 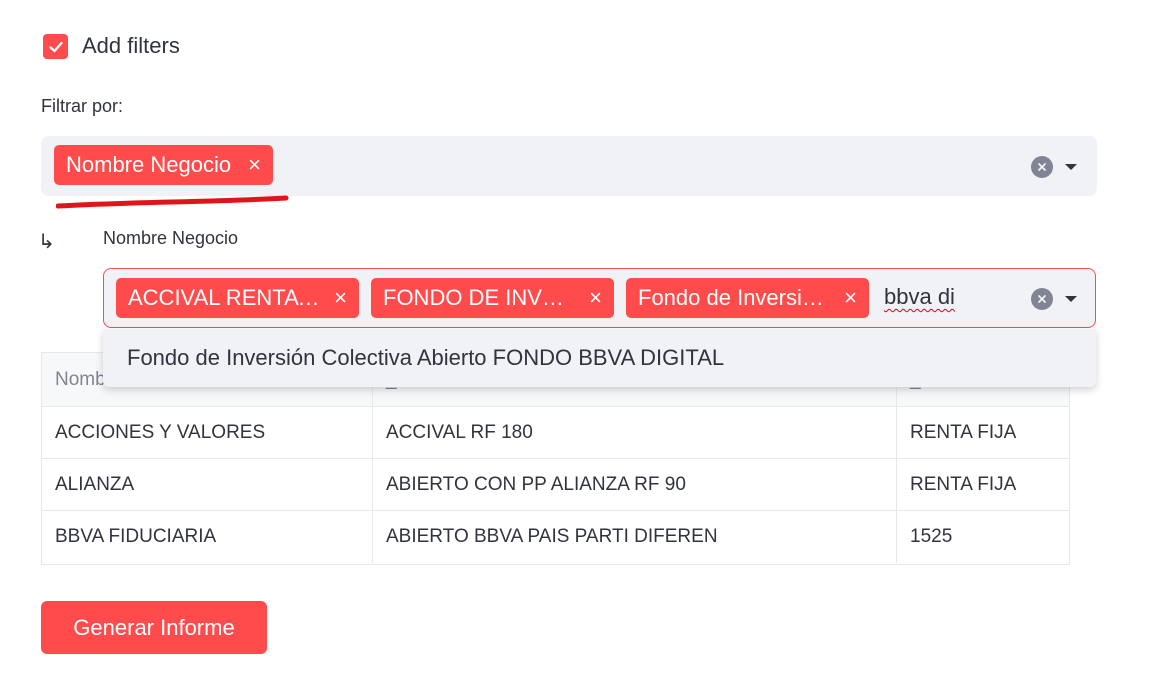 I want to click on check-icon, so click(x=55, y=46).